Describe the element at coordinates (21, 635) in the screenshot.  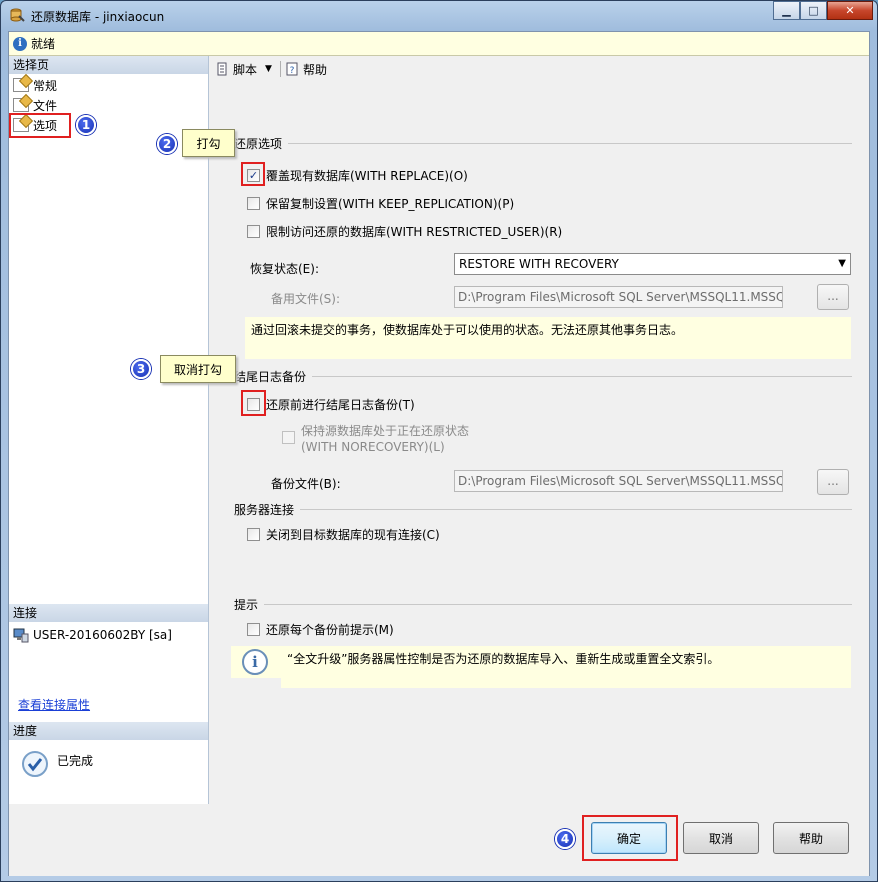
I see `server-icon` at that location.